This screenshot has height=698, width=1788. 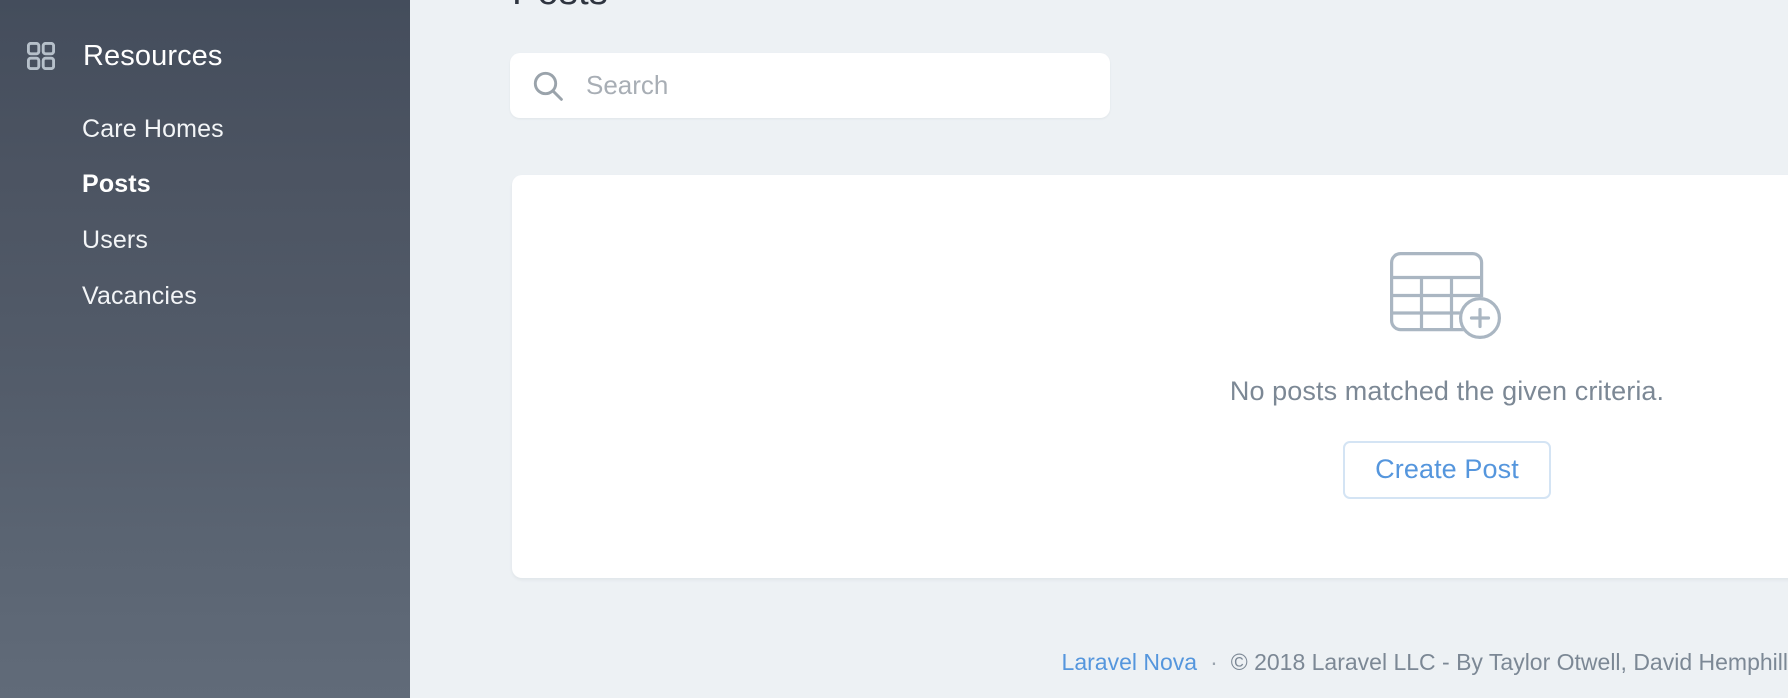 I want to click on sidebar-item-users: Users, so click(x=115, y=240).